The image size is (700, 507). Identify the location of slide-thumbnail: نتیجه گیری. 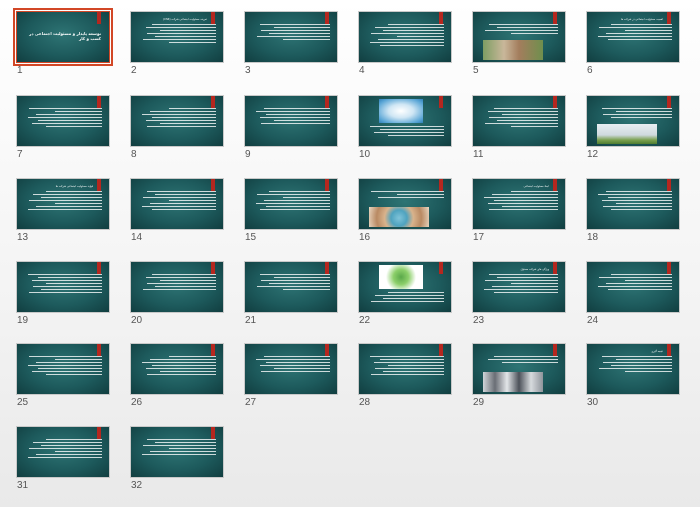
(633, 369).